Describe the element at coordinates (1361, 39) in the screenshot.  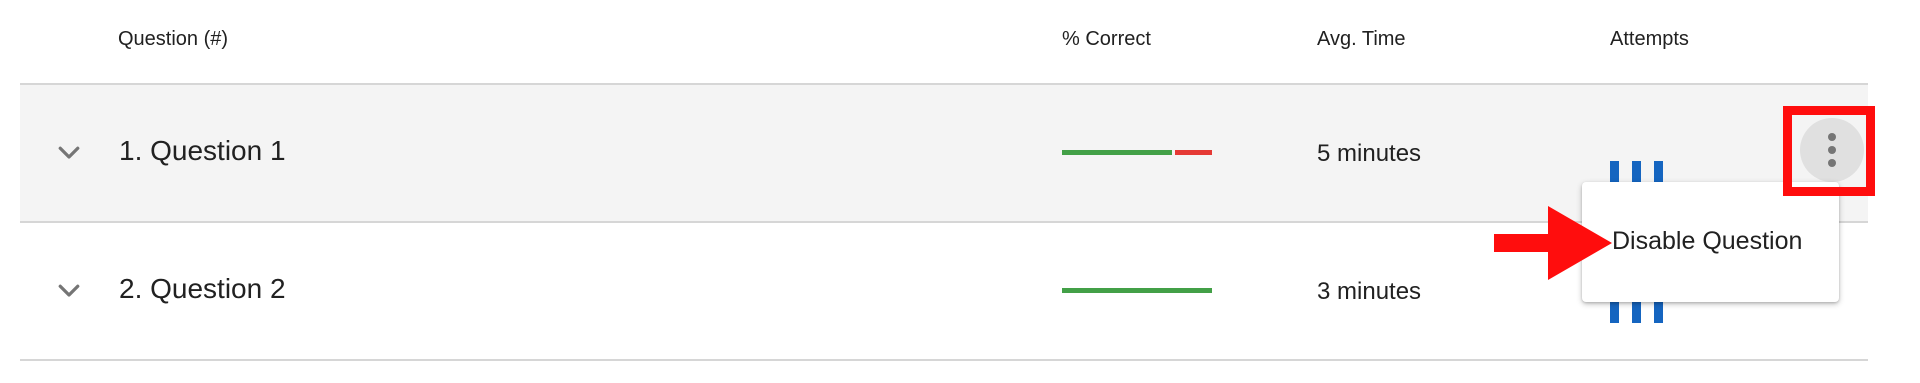
I see `column-header-avg-time: Avg. Time` at that location.